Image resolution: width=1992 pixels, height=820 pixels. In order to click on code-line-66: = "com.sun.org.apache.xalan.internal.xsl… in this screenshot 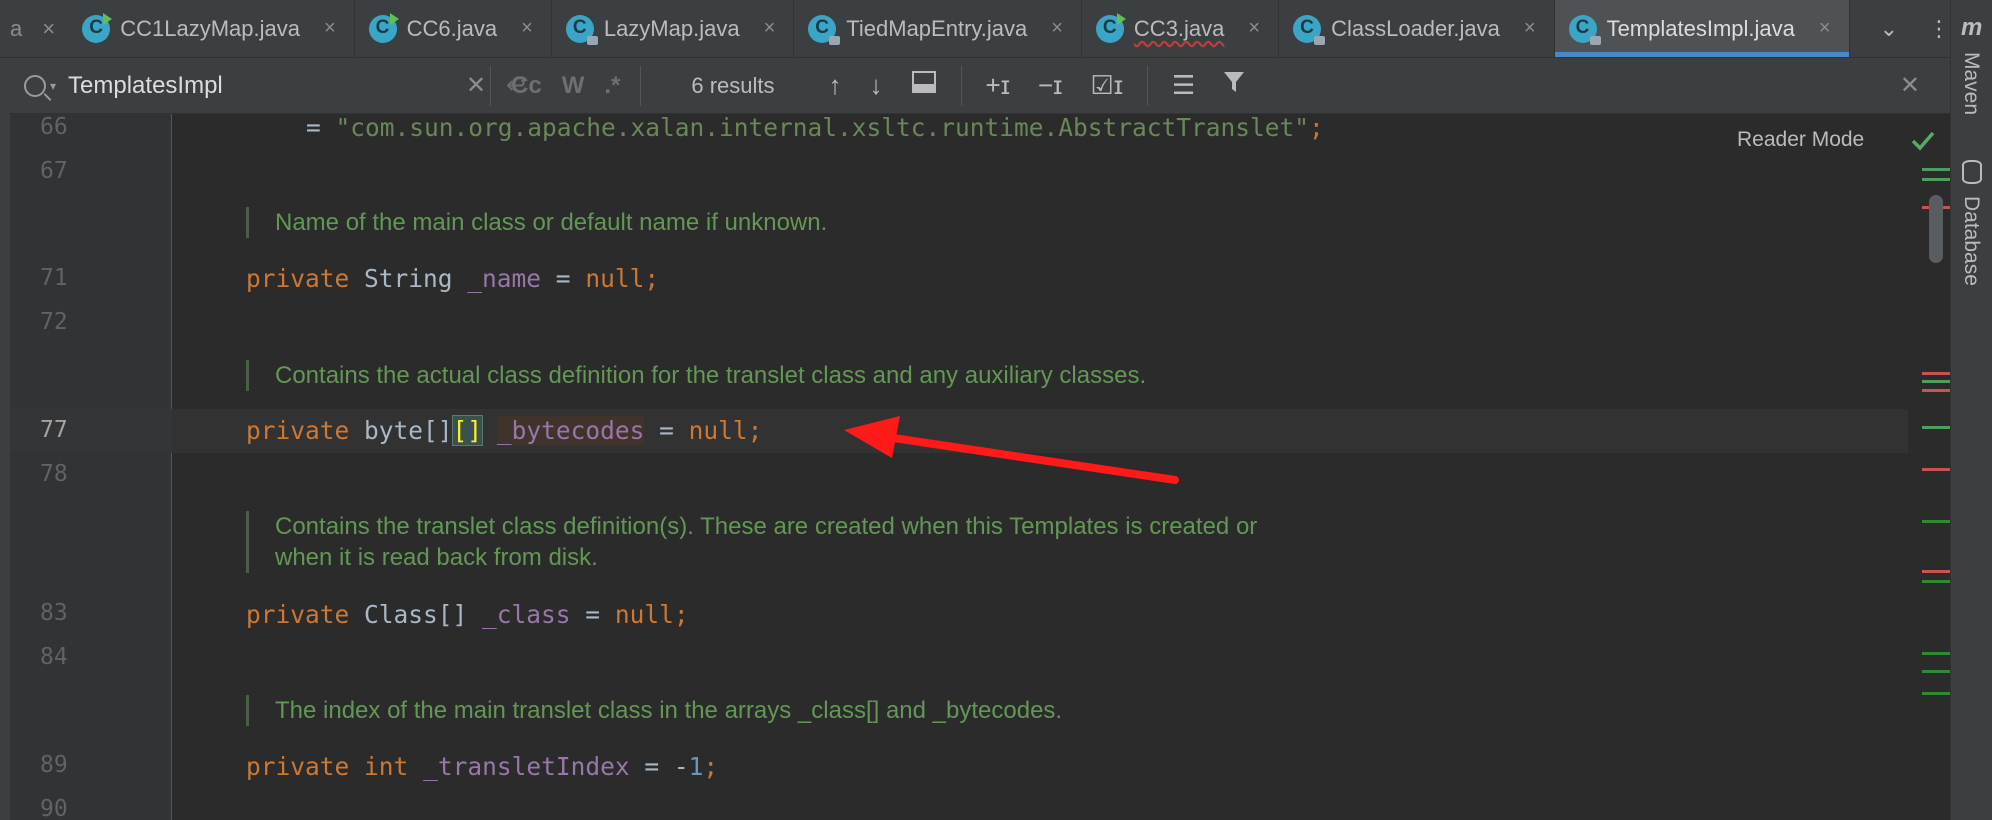, I will do `click(815, 127)`.